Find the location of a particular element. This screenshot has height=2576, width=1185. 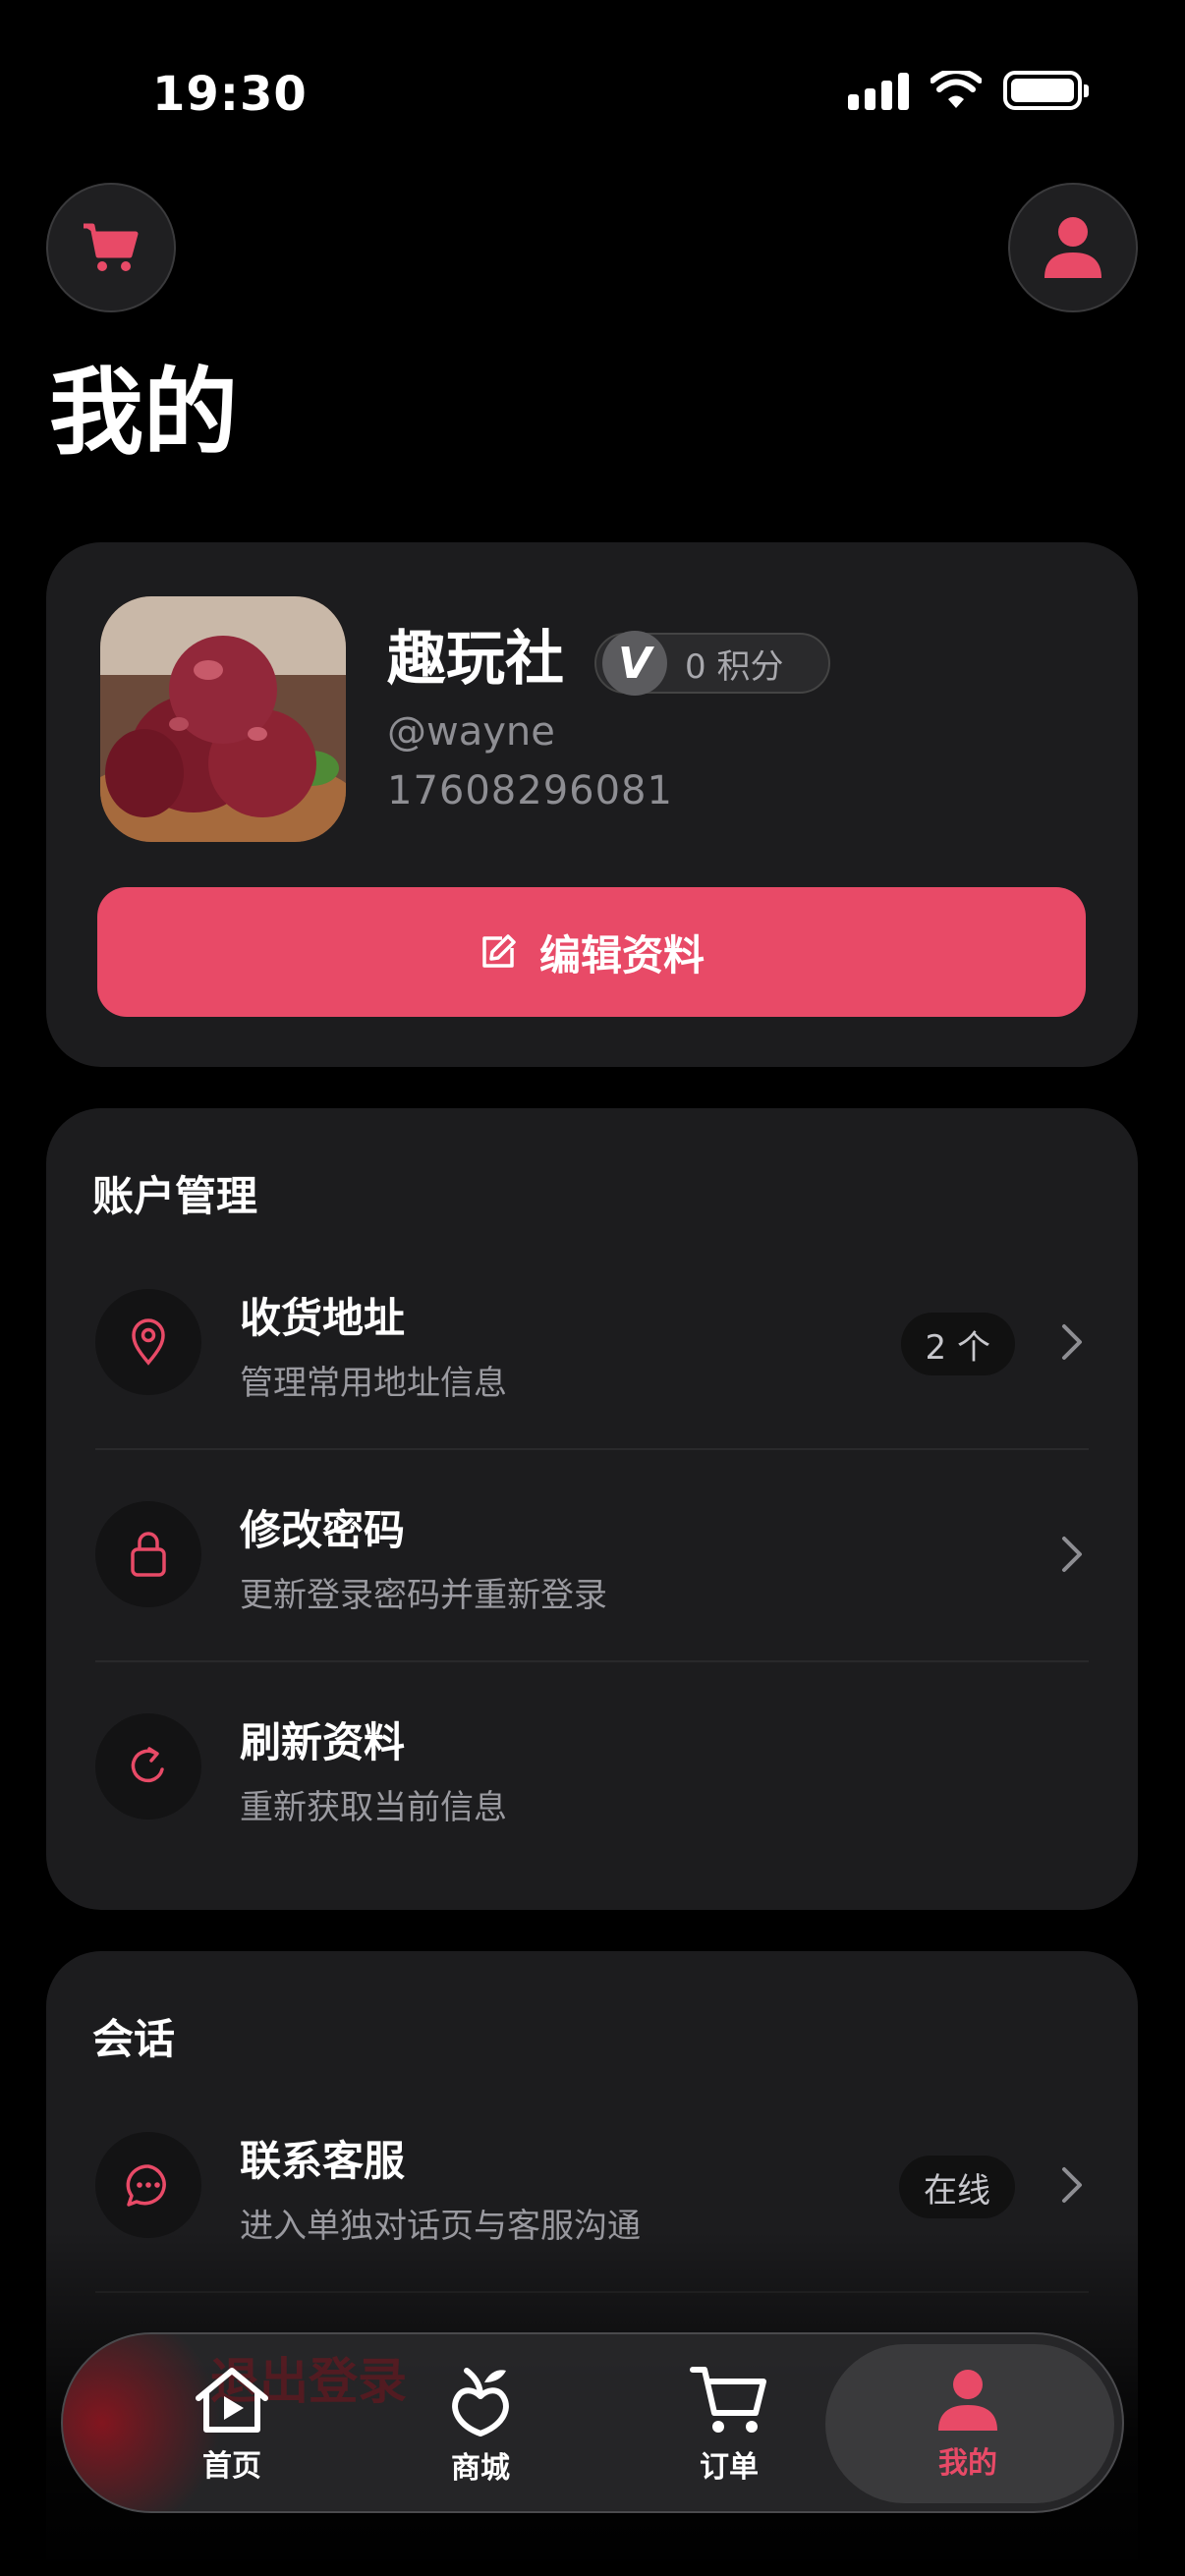

profile-button is located at coordinates (1073, 247).